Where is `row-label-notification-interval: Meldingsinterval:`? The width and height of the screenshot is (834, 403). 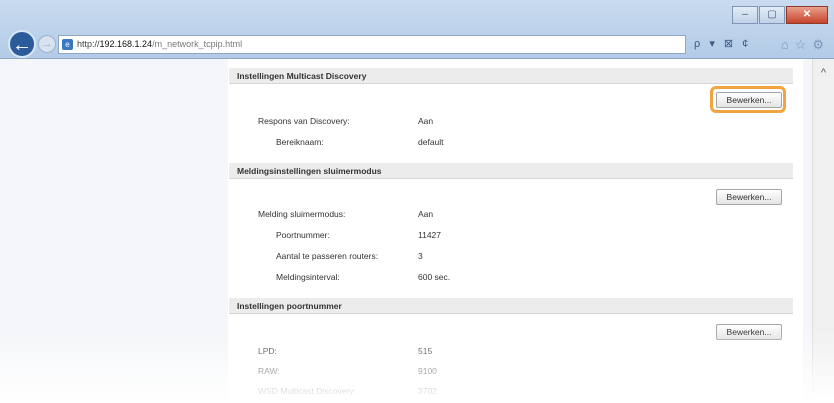 row-label-notification-interval: Meldingsinterval: is located at coordinates (308, 277).